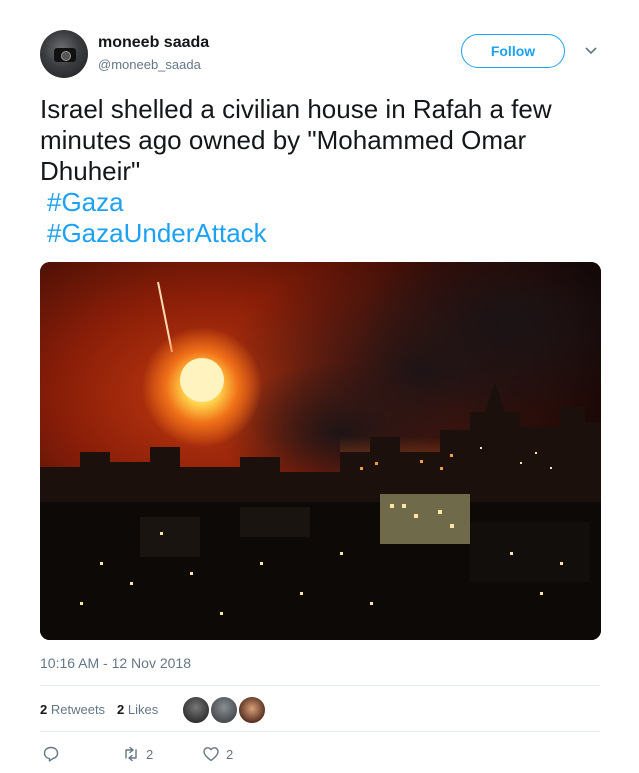  Describe the element at coordinates (513, 51) in the screenshot. I see `follow-button: Follow` at that location.